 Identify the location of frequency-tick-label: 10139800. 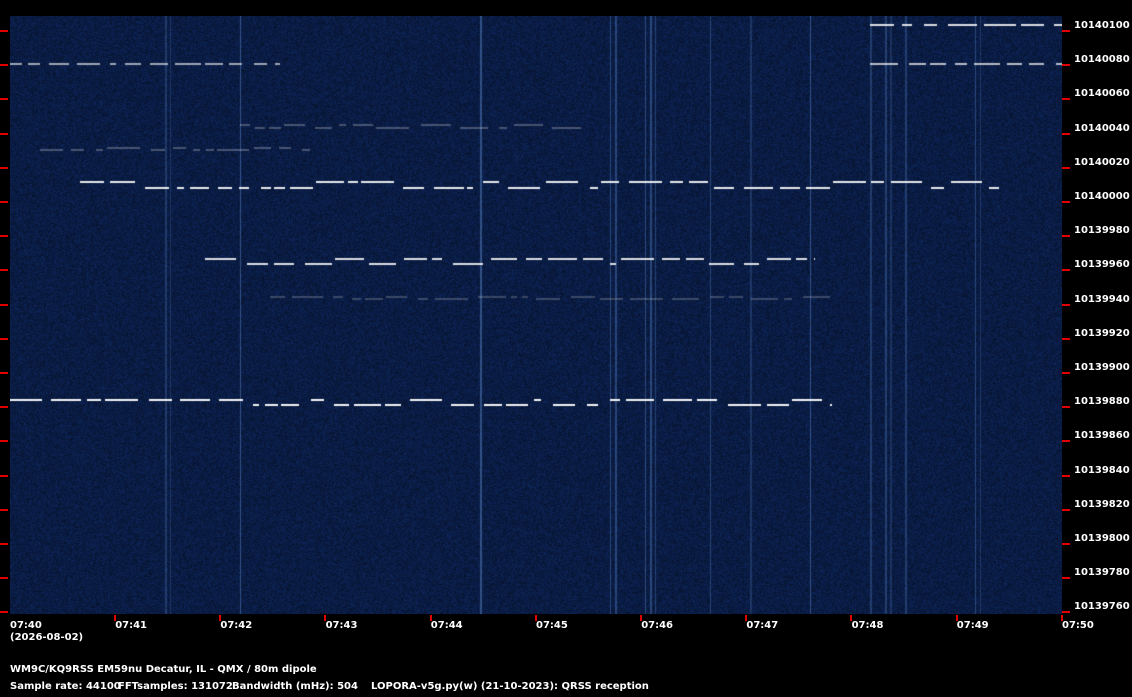
(1102, 538).